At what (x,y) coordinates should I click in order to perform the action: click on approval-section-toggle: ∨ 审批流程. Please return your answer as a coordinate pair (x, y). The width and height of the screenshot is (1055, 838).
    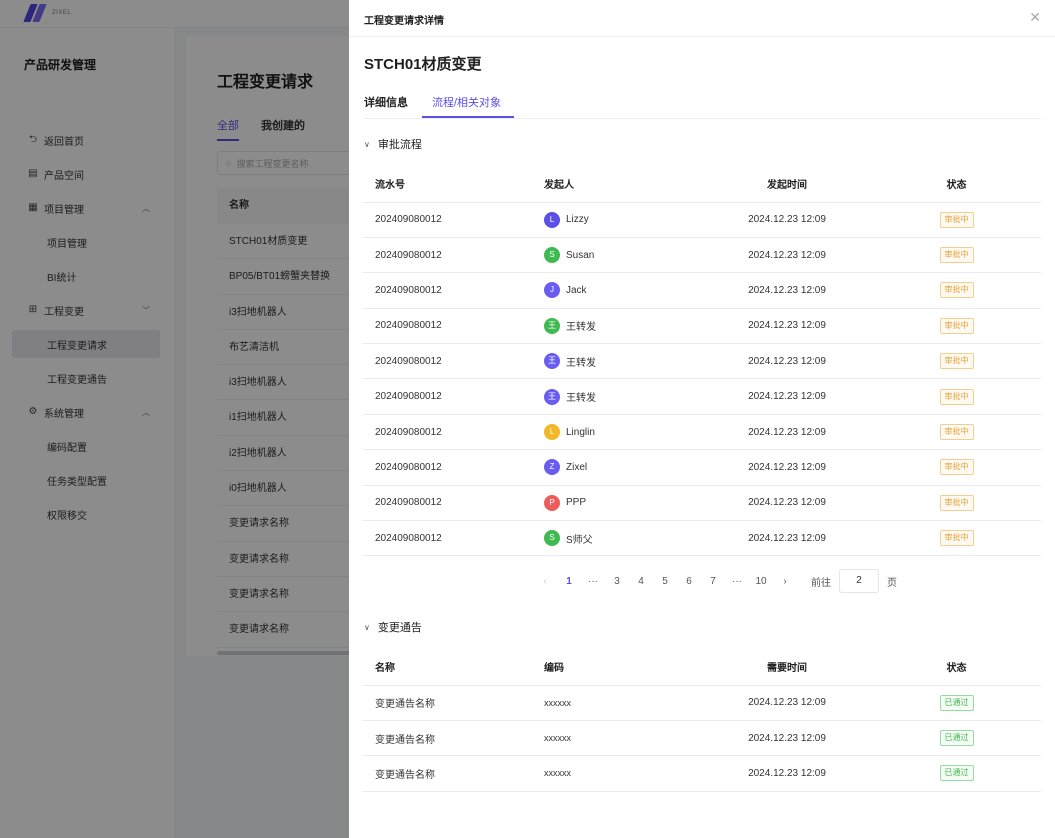
    Looking at the image, I should click on (393, 144).